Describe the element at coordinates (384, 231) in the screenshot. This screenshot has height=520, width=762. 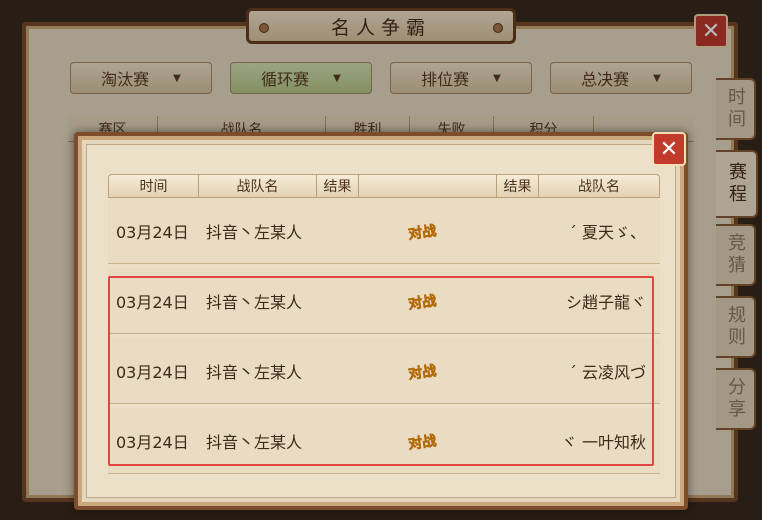
I see `match-row: 03月24日 抖音丶左某人 对战 ˊ 夏天ゞ、` at that location.